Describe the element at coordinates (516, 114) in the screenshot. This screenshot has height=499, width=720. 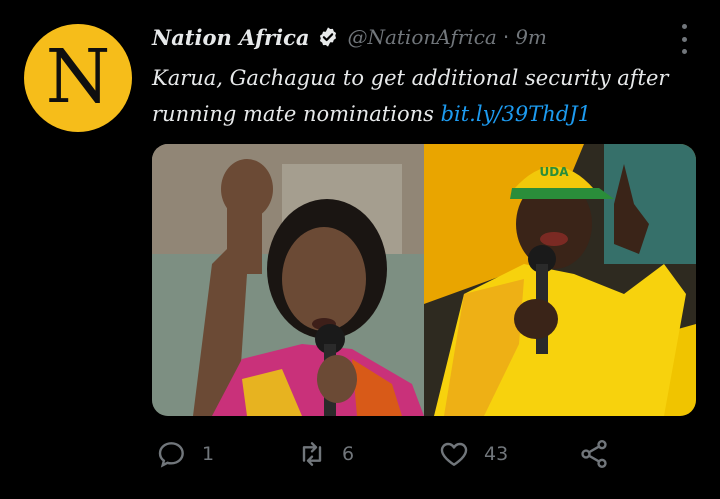
I see `tweet-link: bit.ly/39ThdJ1` at that location.